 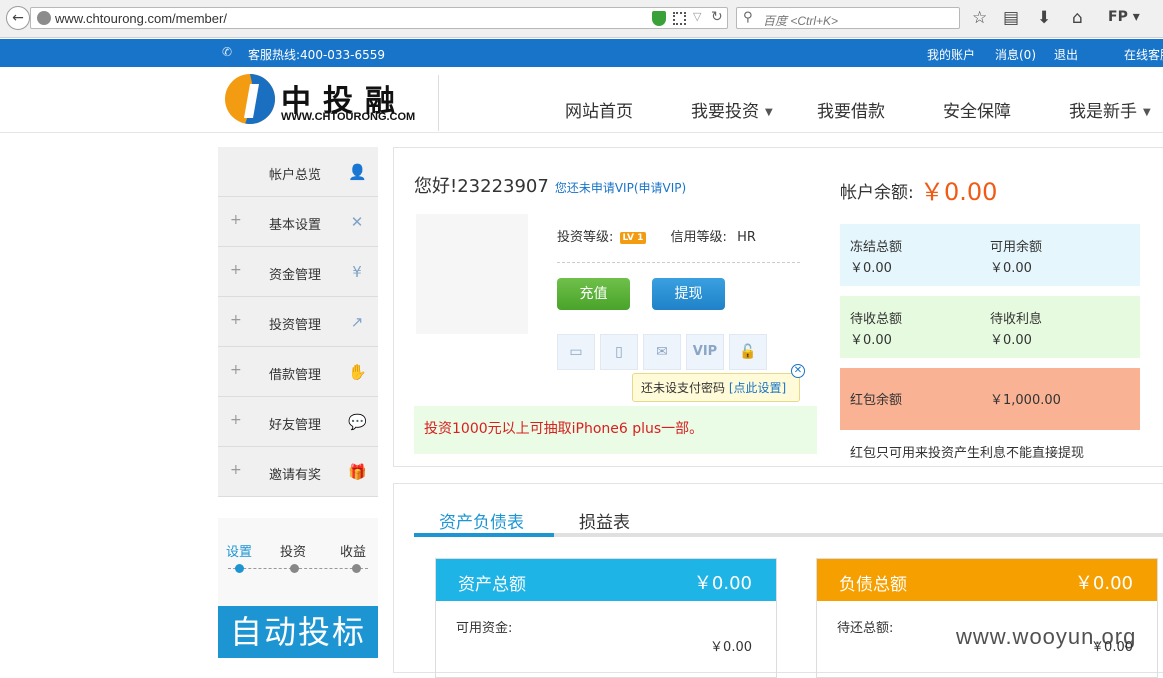 What do you see at coordinates (619, 352) in the screenshot?
I see `mobile-phone-icon: ▯` at bounding box center [619, 352].